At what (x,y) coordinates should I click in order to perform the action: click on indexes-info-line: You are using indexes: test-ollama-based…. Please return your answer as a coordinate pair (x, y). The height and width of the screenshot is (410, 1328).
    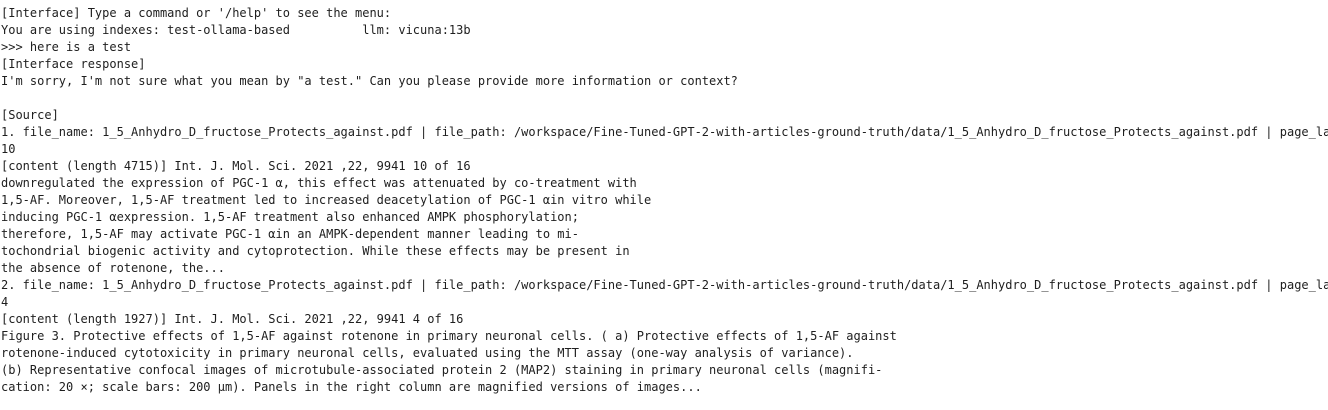
    Looking at the image, I should click on (236, 30).